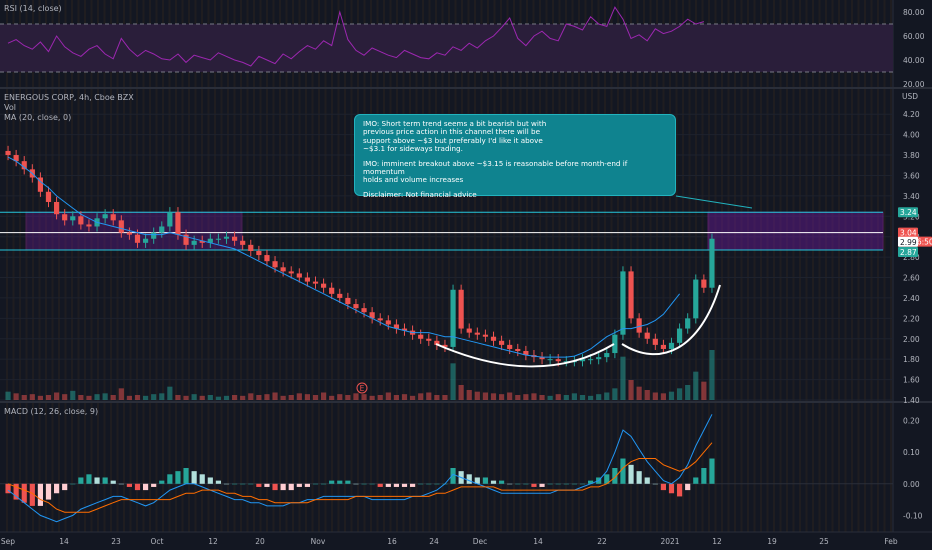 The image size is (932, 550). I want to click on time-tick-label: 12, so click(717, 541).